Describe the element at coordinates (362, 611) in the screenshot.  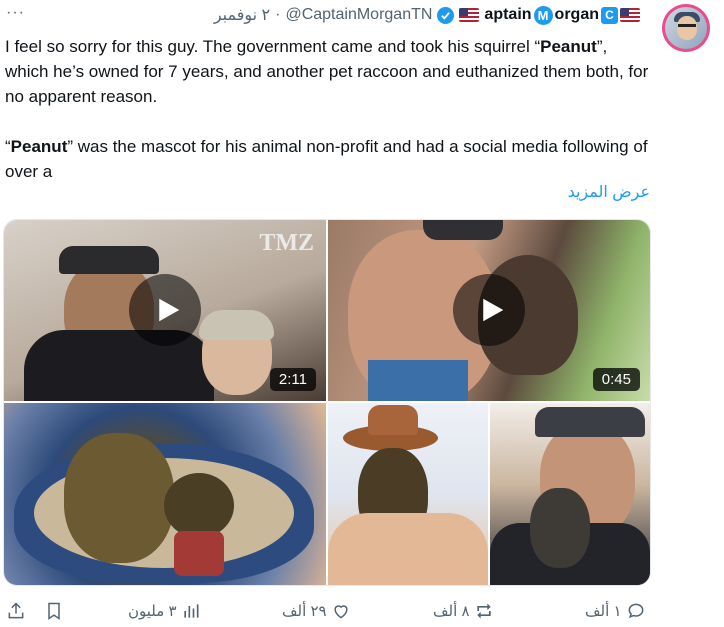
I see `action-bar: ١ ألف ٨ ألف ٢٩ ألف ٣ مليون` at that location.